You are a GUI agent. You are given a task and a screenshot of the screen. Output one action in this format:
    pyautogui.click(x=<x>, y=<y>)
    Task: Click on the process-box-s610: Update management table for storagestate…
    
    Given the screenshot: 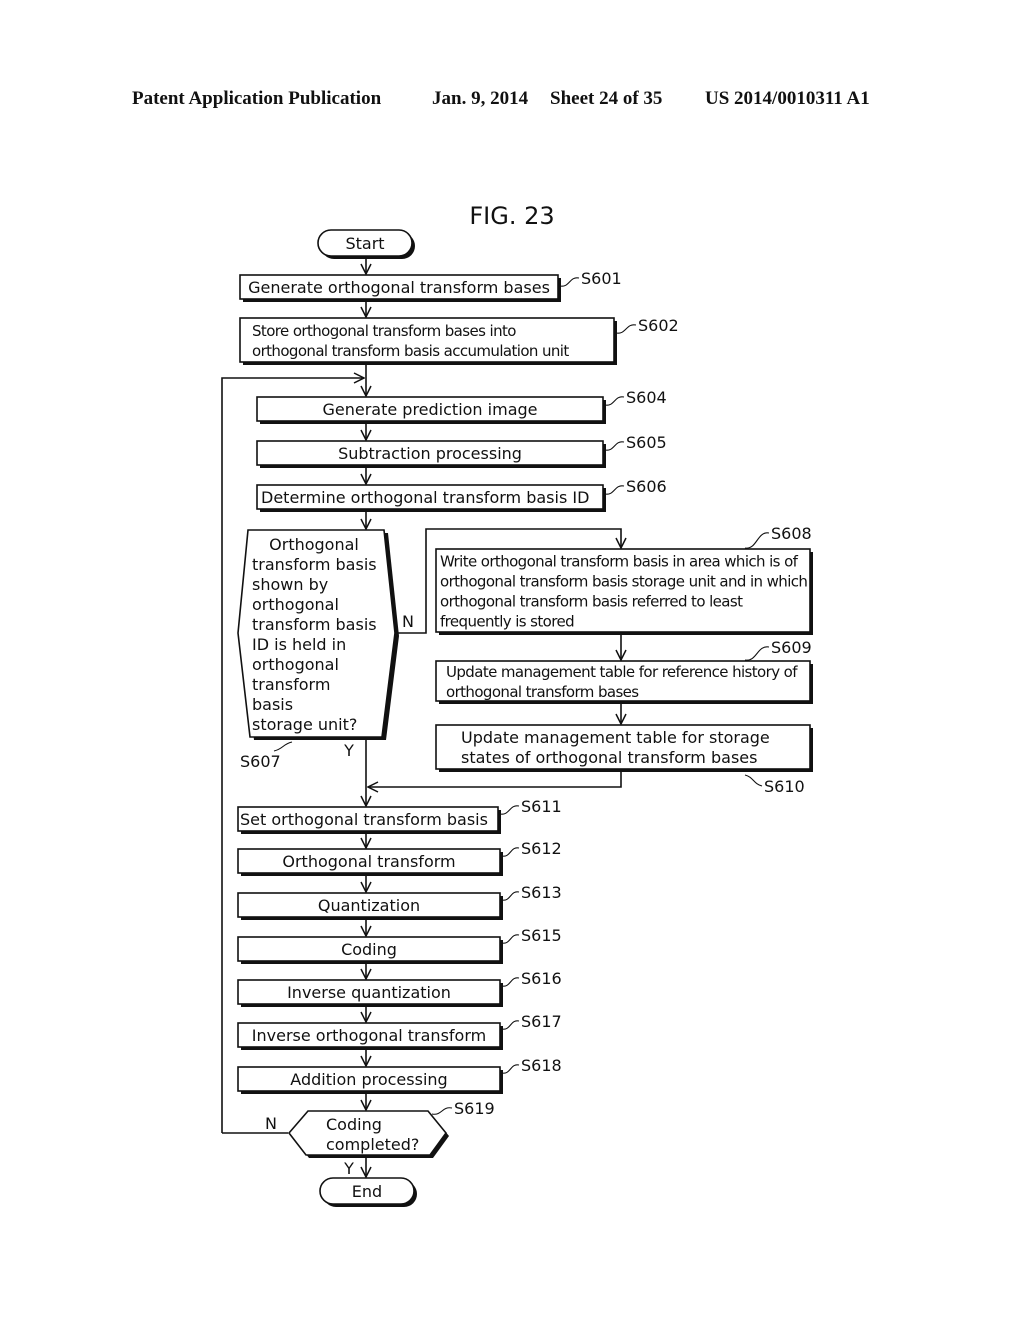 What is the action you would take?
    pyautogui.click(x=624, y=760)
    